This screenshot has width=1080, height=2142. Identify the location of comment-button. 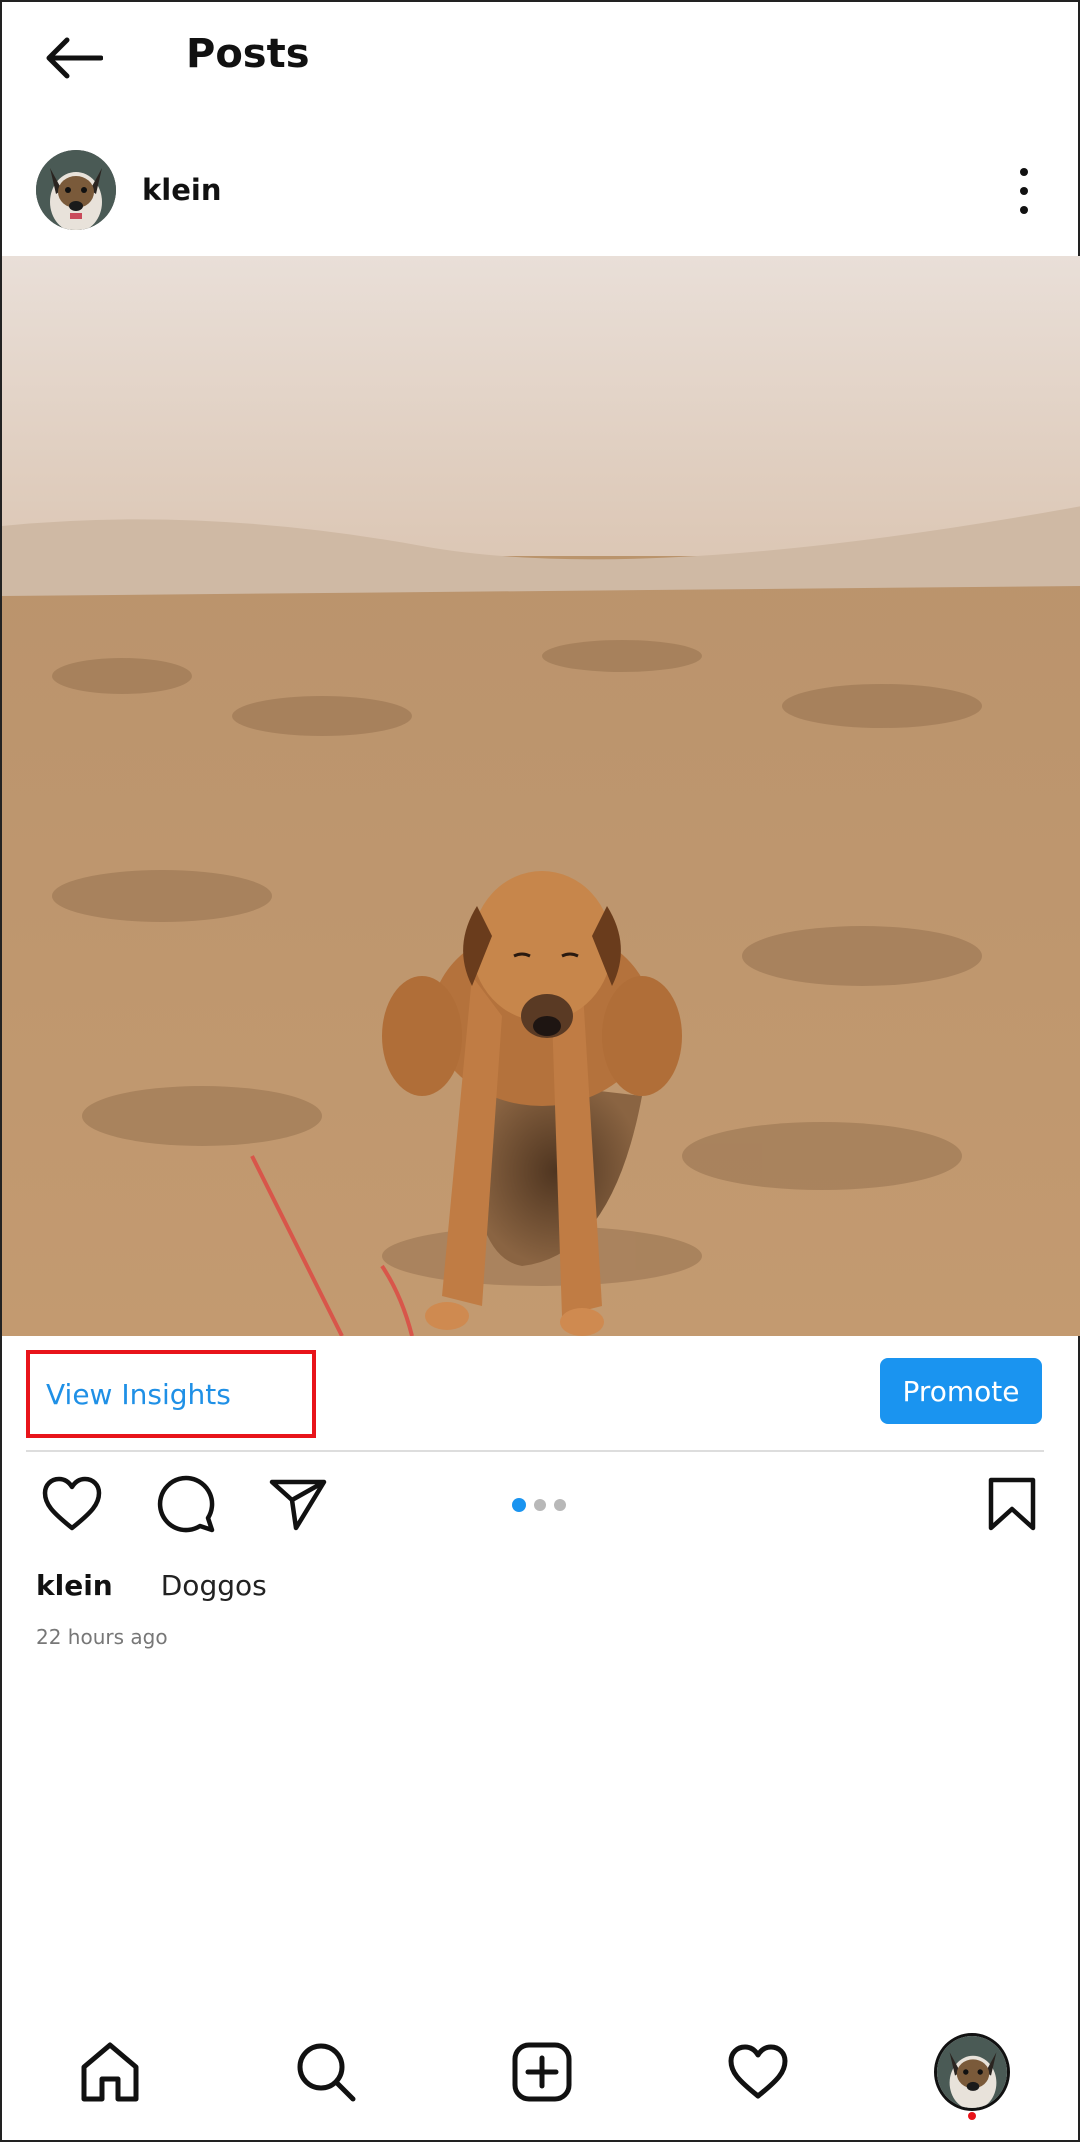
(186, 1504).